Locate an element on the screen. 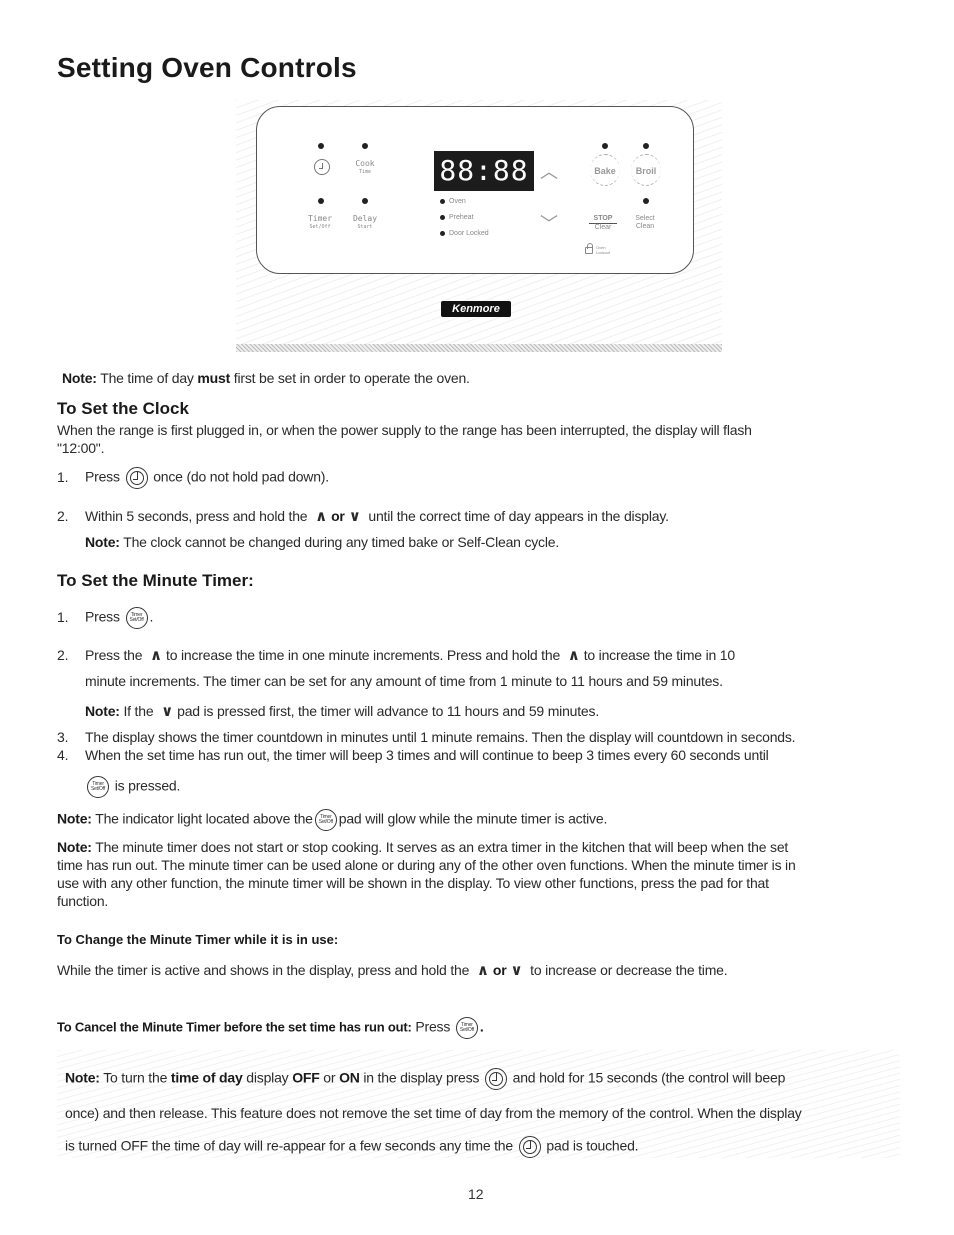  indicator-label: Preheat is located at coordinates (461, 217).